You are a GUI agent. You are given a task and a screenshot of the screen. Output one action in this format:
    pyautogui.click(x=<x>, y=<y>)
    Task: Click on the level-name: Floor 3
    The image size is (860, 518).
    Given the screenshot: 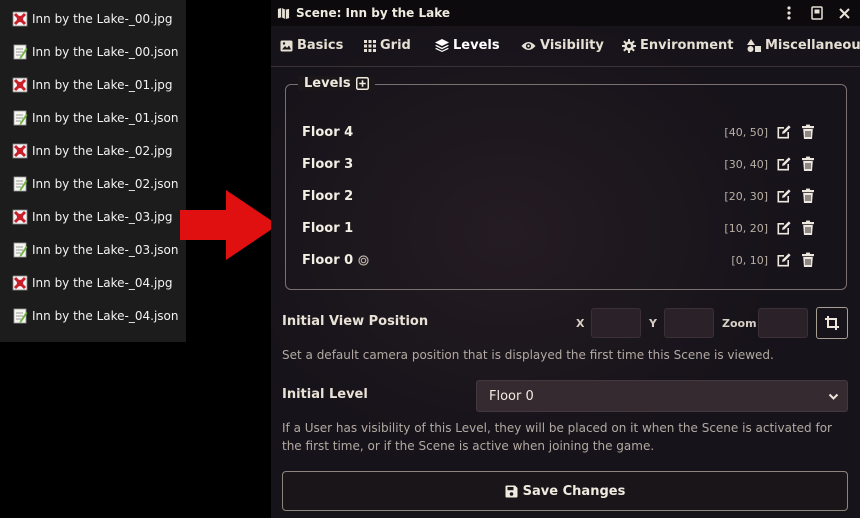 What is the action you would take?
    pyautogui.click(x=327, y=164)
    